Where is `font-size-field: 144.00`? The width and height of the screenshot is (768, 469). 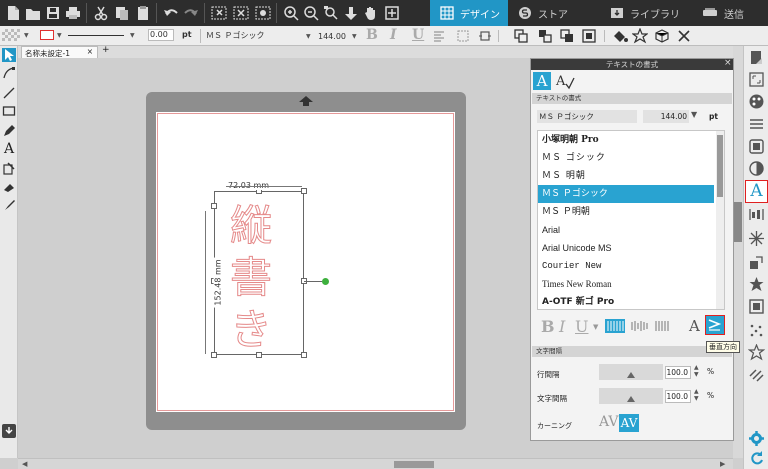
font-size-field: 144.00 is located at coordinates (666, 116).